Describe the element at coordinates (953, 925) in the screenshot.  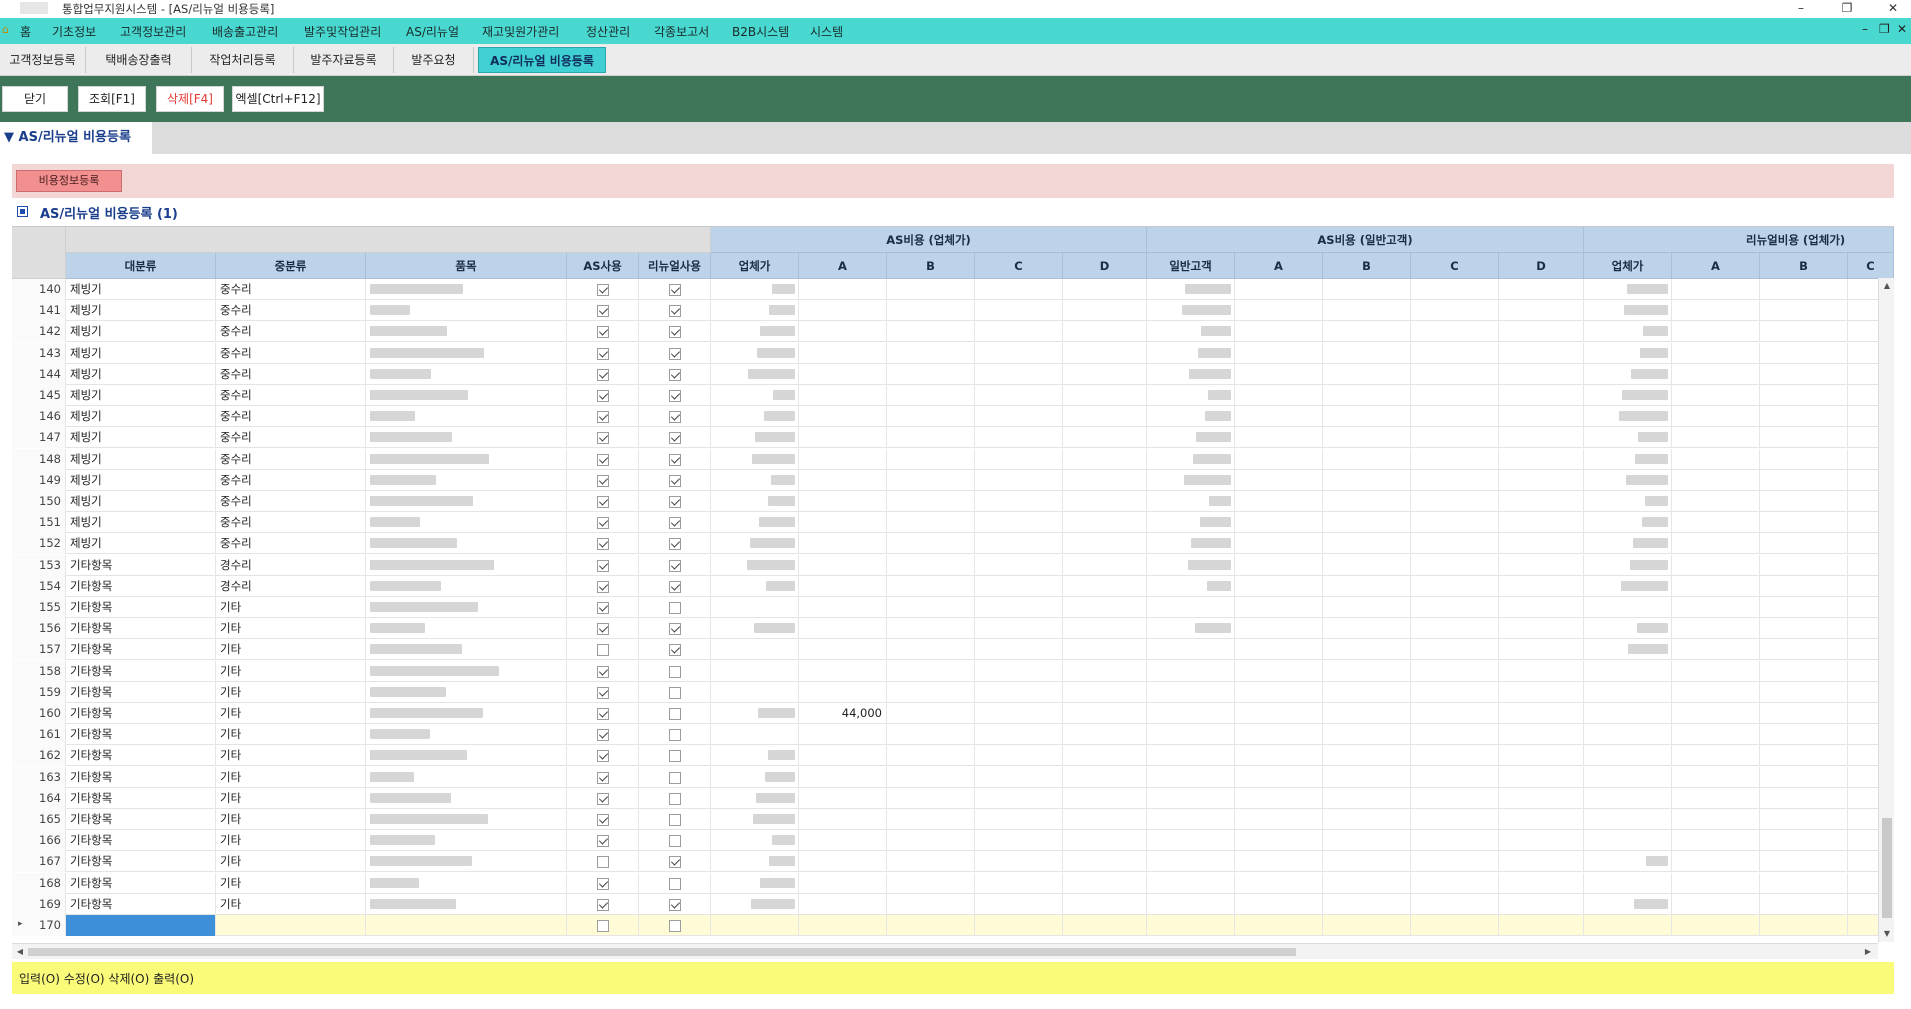
I see `new-entry-row: 170 ▸` at that location.